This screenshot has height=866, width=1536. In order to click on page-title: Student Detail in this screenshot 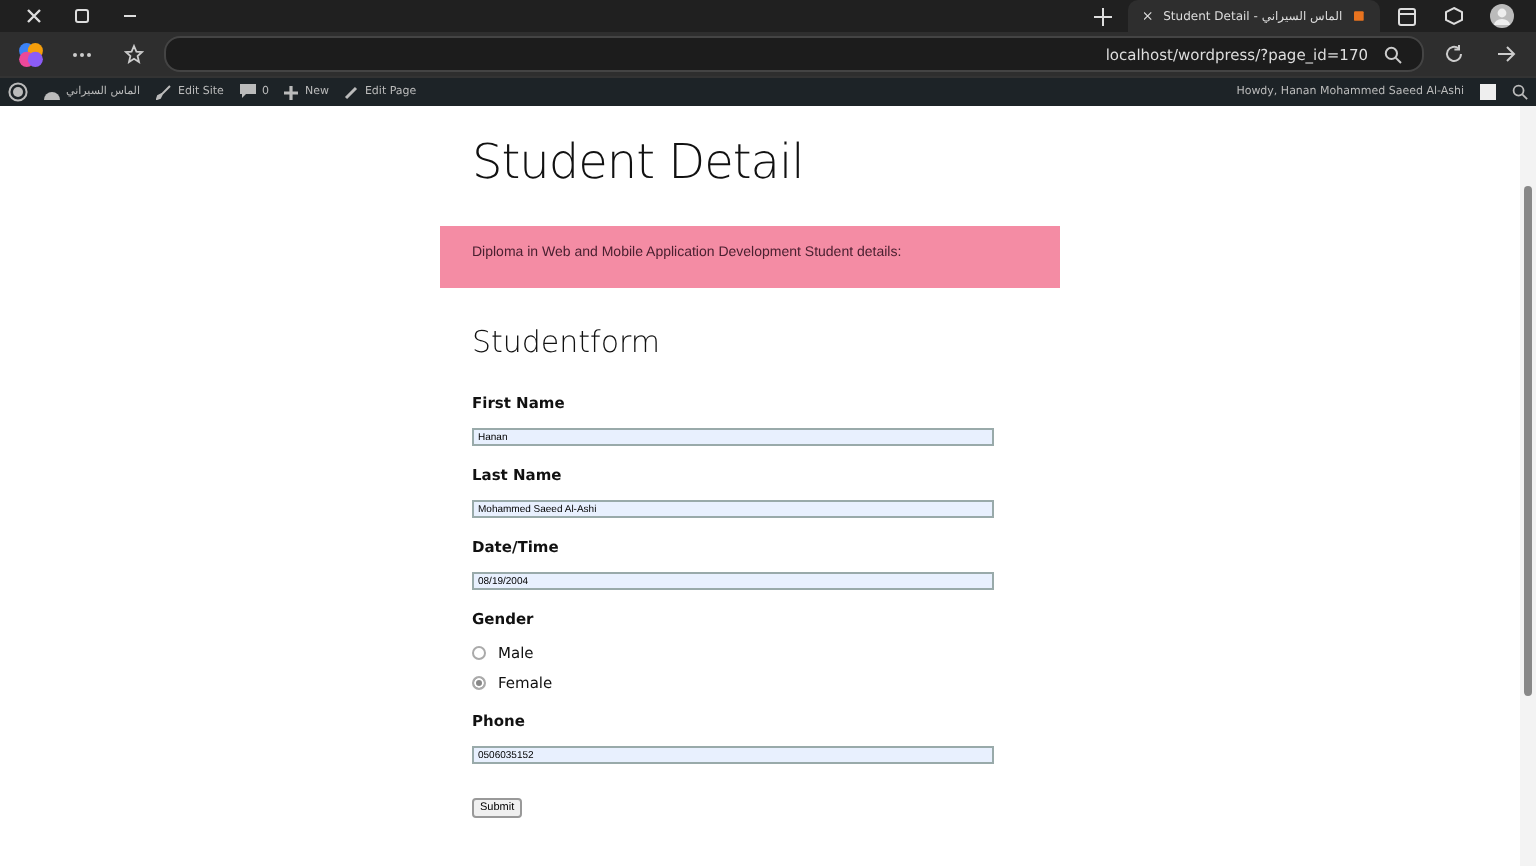, I will do `click(639, 162)`.